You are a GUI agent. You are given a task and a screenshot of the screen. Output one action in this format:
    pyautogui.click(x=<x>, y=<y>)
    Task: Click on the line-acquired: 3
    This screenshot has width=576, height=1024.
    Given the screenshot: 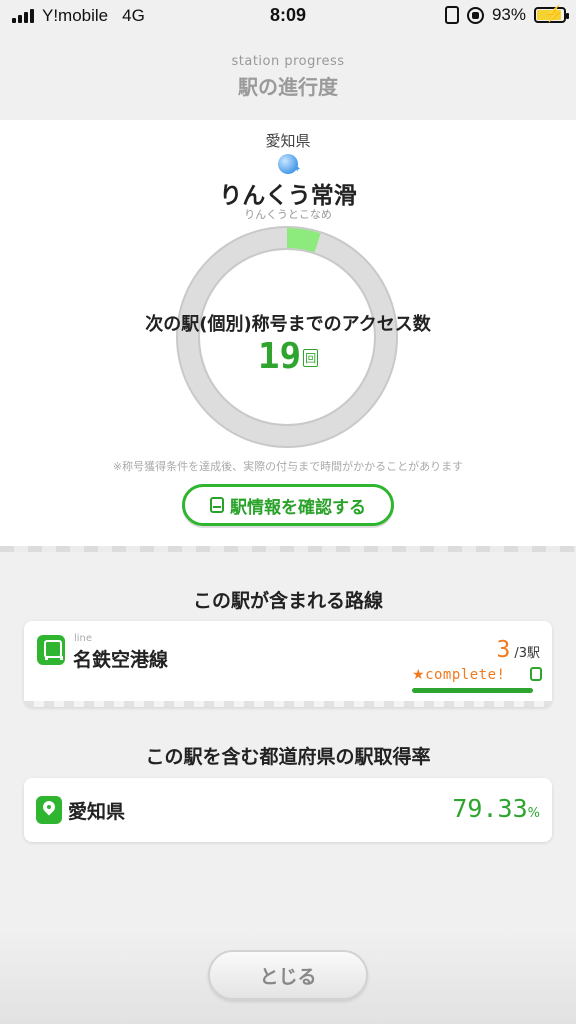 What is the action you would take?
    pyautogui.click(x=503, y=650)
    